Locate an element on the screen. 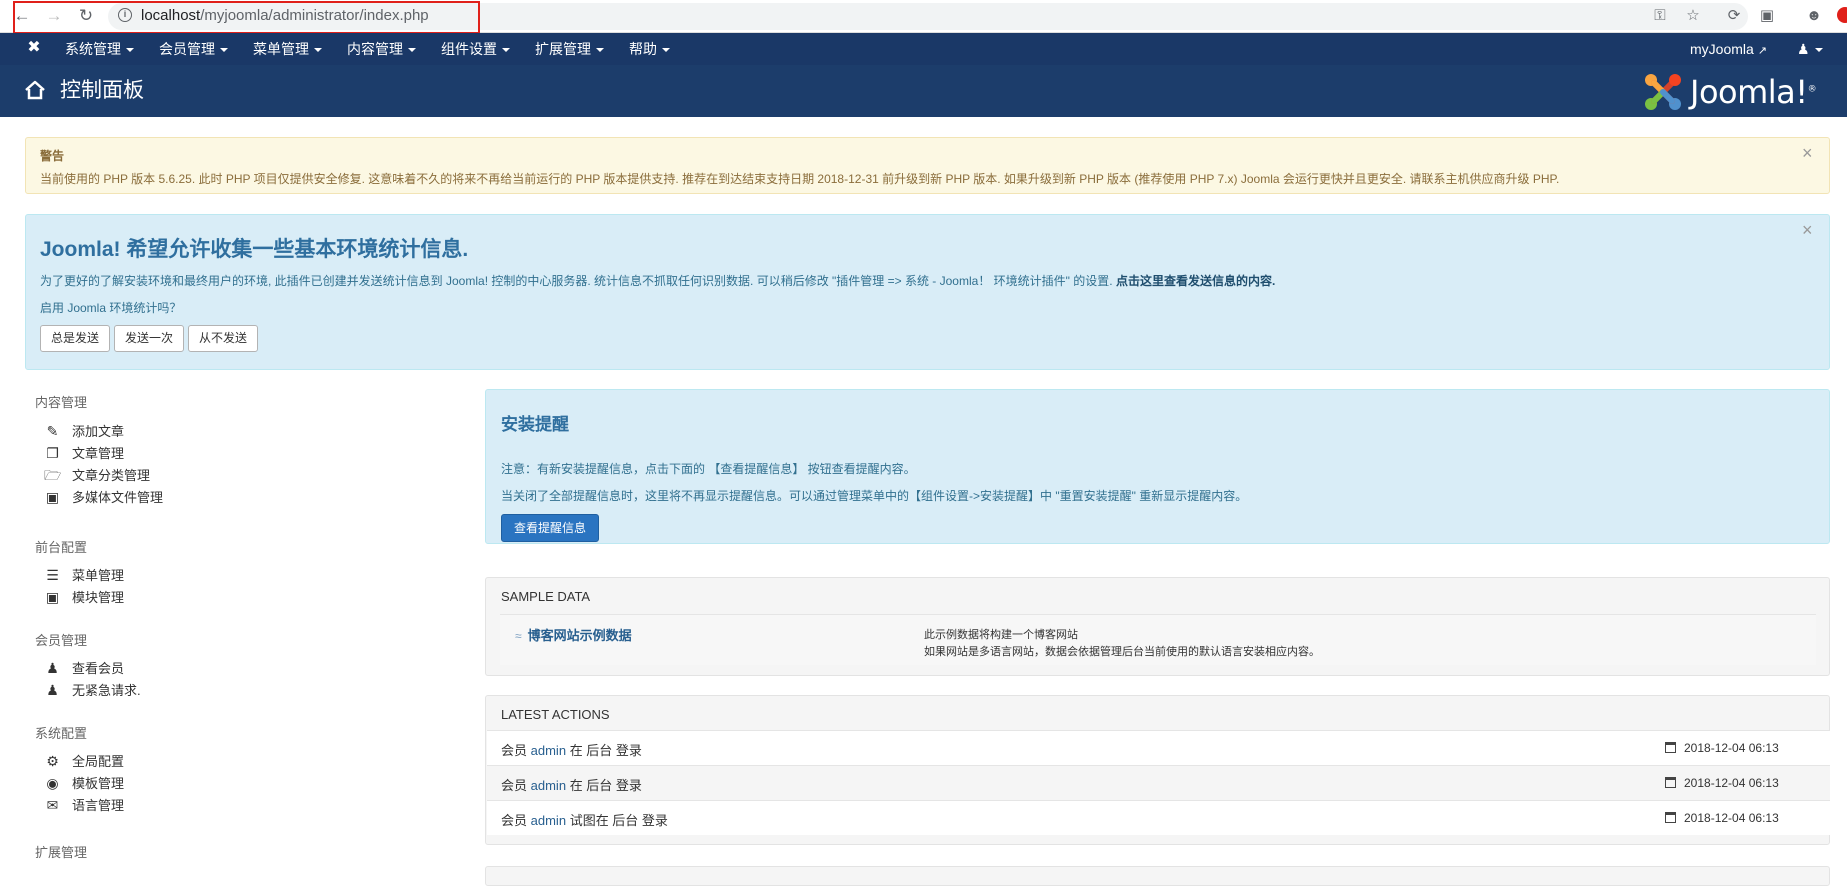 The image size is (1847, 886). user-menu: ♟ is located at coordinates (1810, 49).